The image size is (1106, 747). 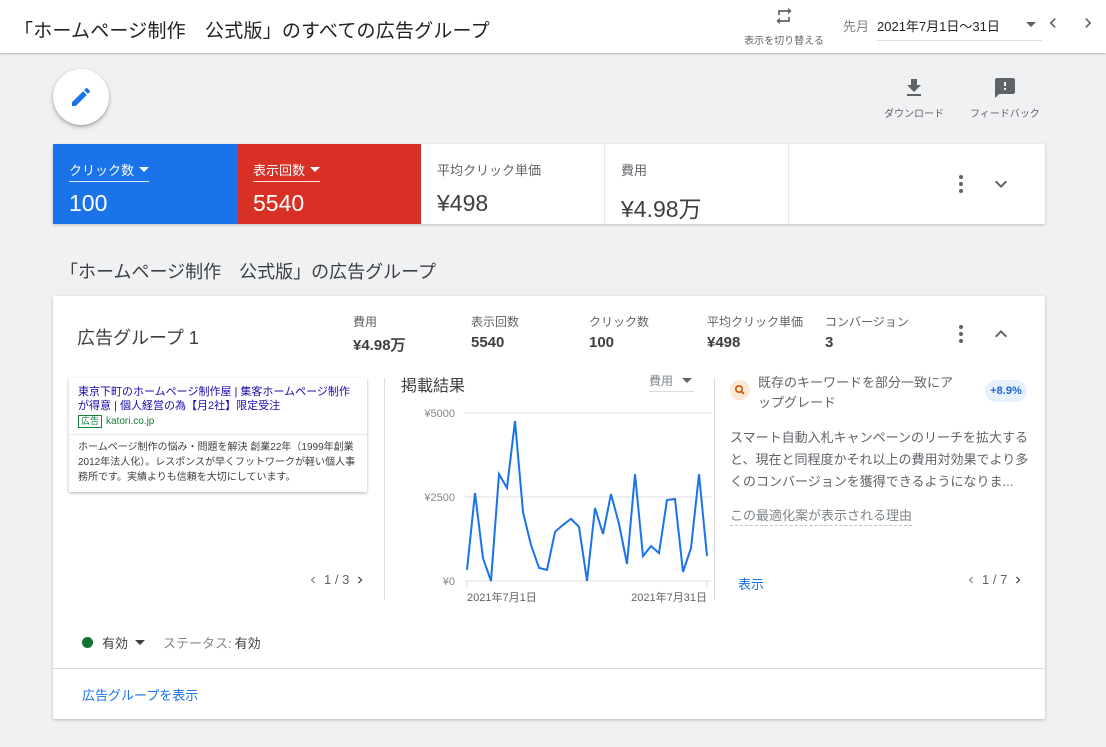 What do you see at coordinates (1004, 88) in the screenshot?
I see `feedback-icon` at bounding box center [1004, 88].